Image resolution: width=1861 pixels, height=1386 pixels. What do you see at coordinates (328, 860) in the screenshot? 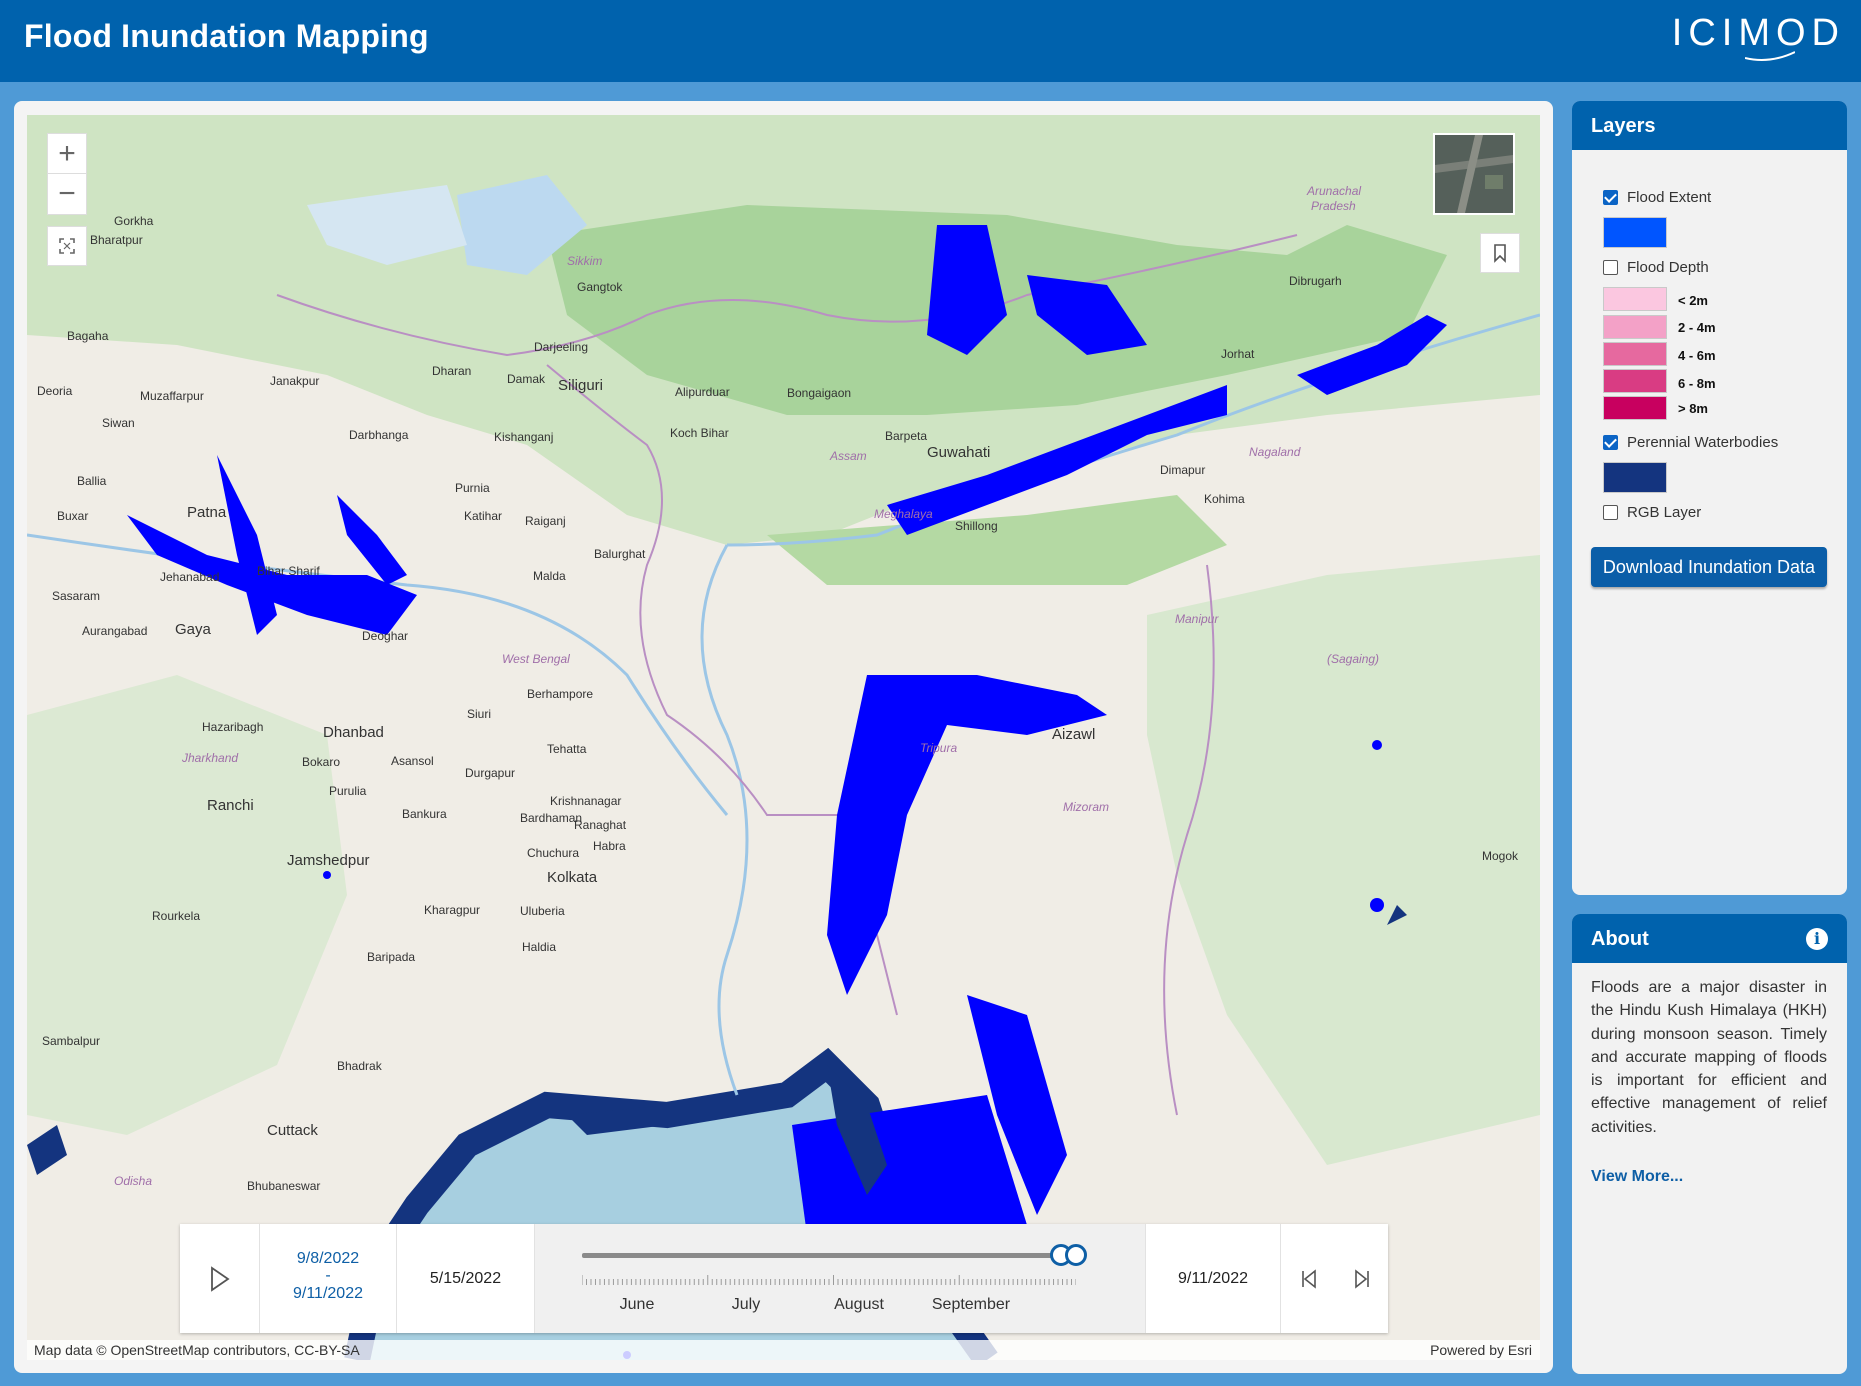
I see `place-label: Jamshedpur` at bounding box center [328, 860].